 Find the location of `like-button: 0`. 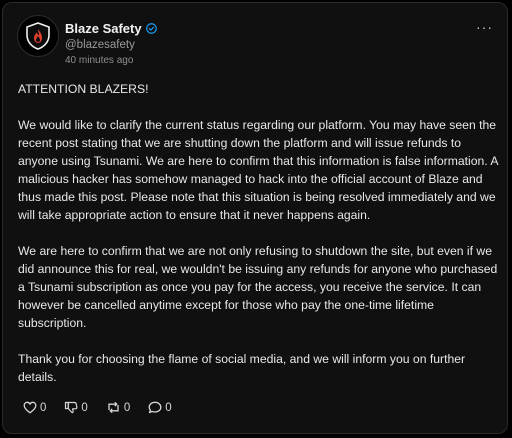

like-button: 0 is located at coordinates (34, 407).